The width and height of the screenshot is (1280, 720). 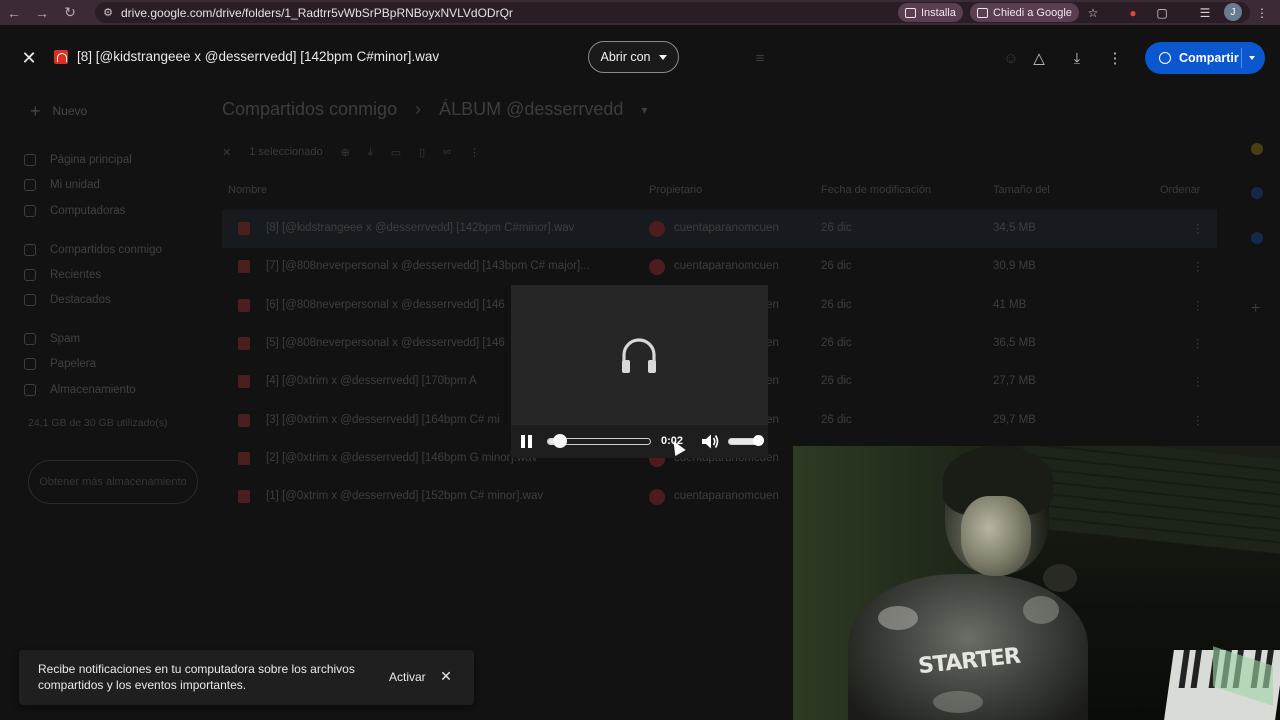 I want to click on sidebar-item-3: Computadoras, so click(x=74, y=211).